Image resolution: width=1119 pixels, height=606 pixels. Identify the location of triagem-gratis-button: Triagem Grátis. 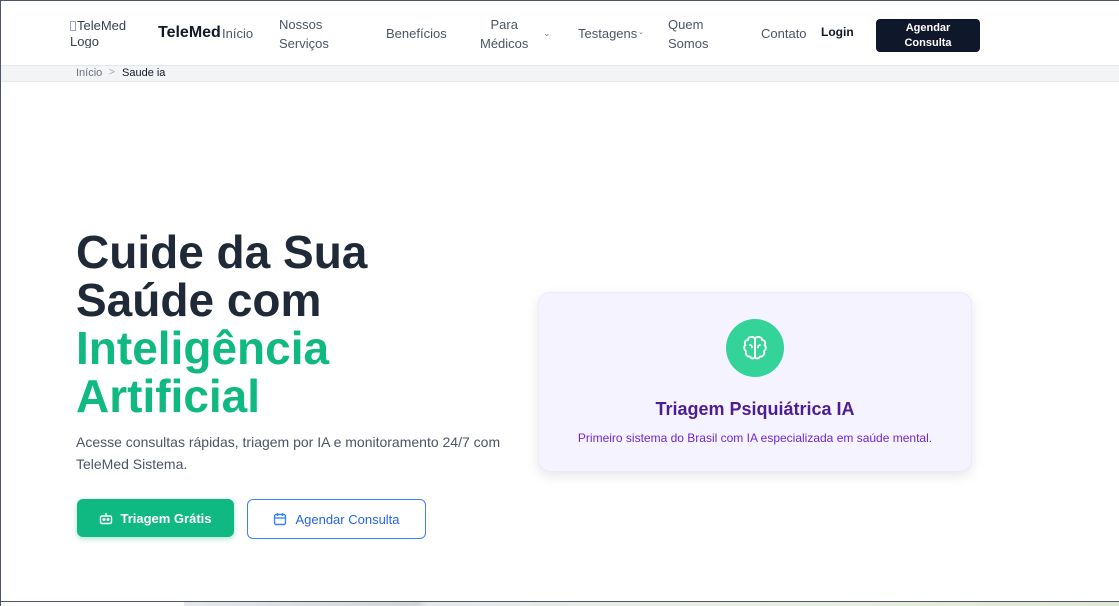
(155, 518).